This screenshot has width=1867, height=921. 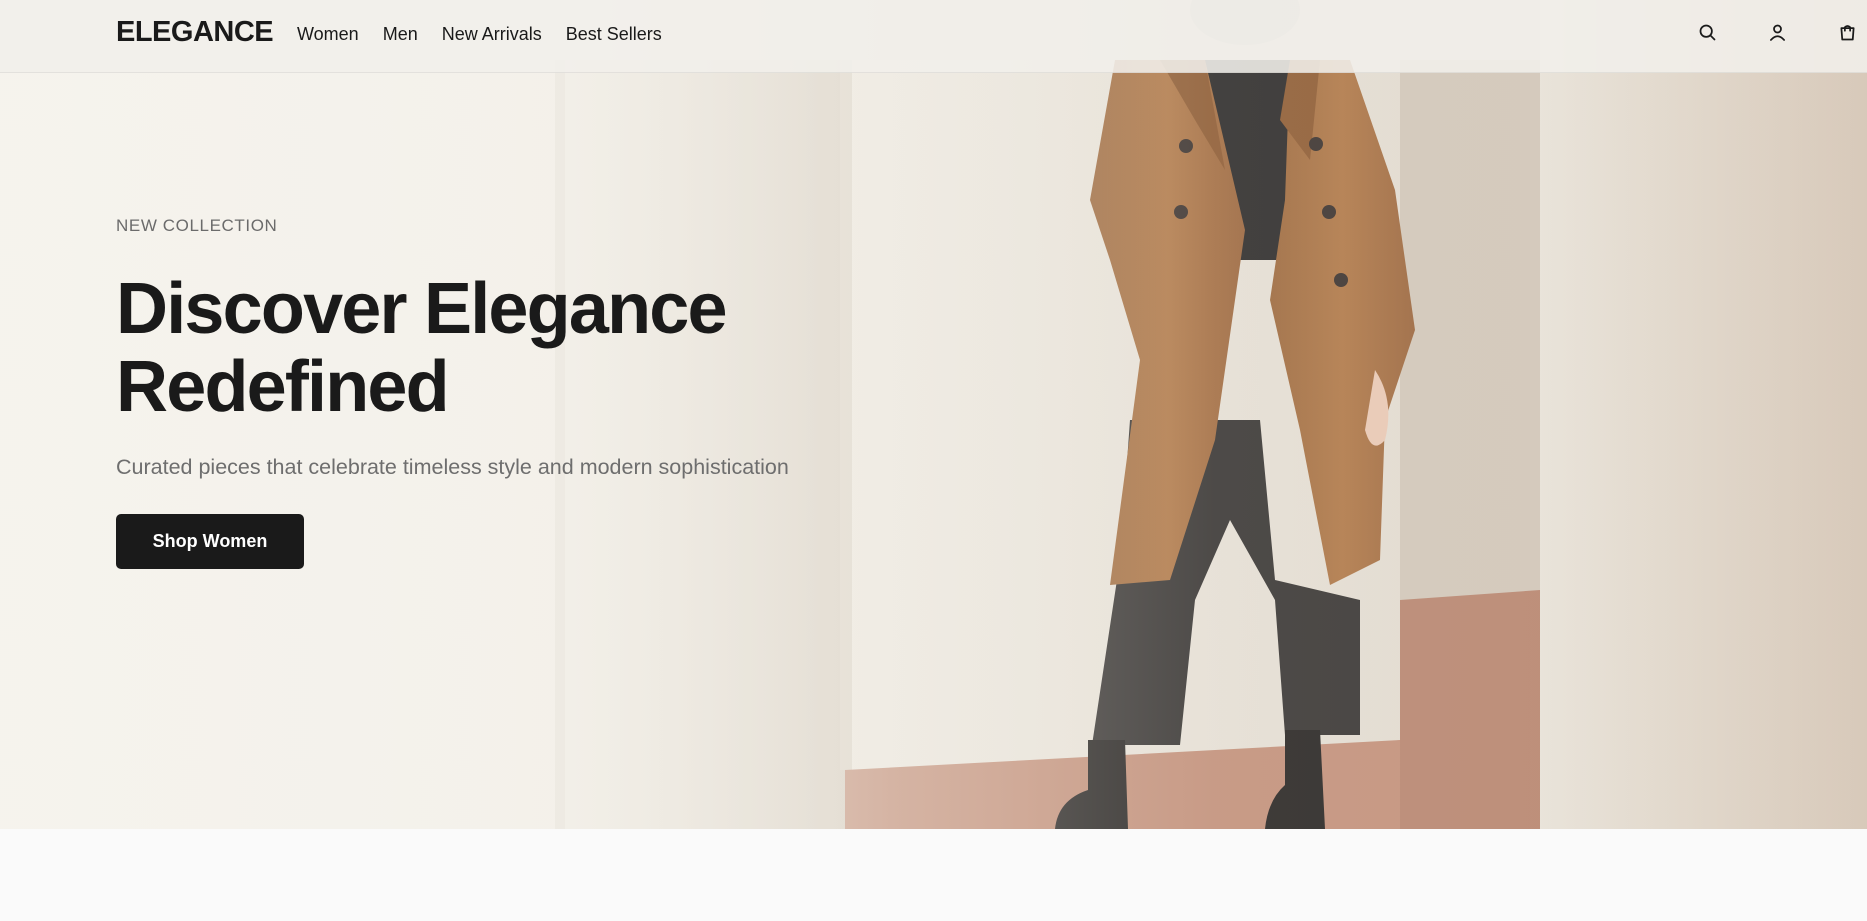 I want to click on search-icon, so click(x=1707, y=32).